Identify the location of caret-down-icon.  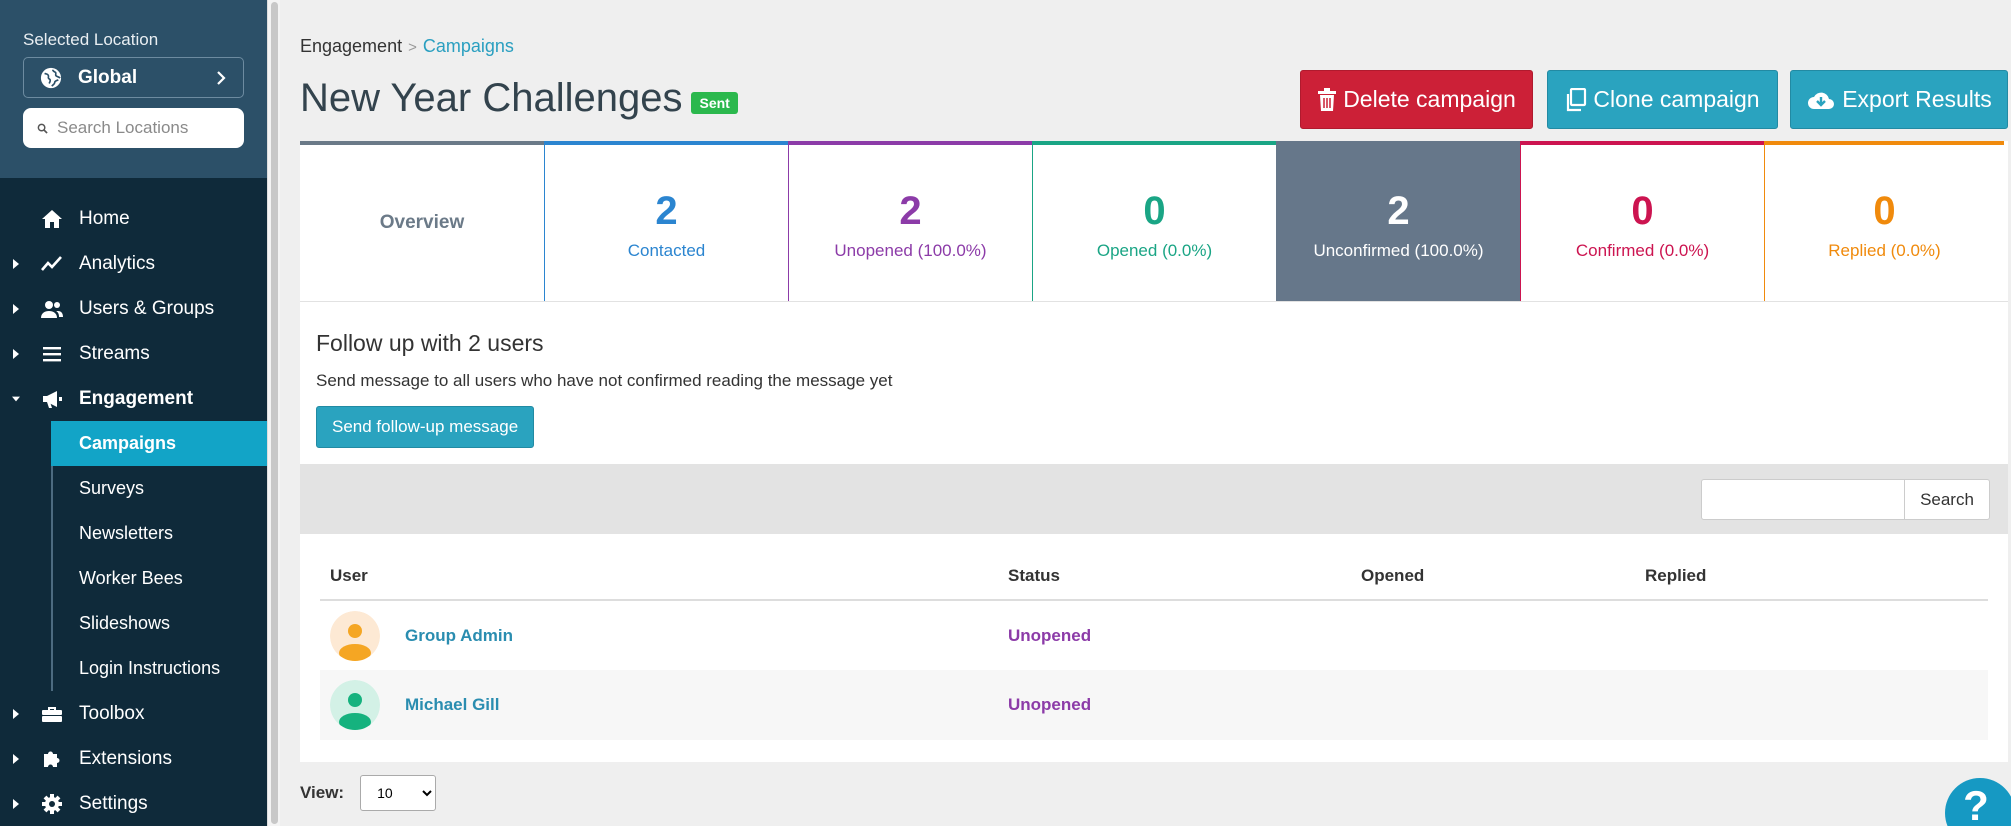
(16, 398).